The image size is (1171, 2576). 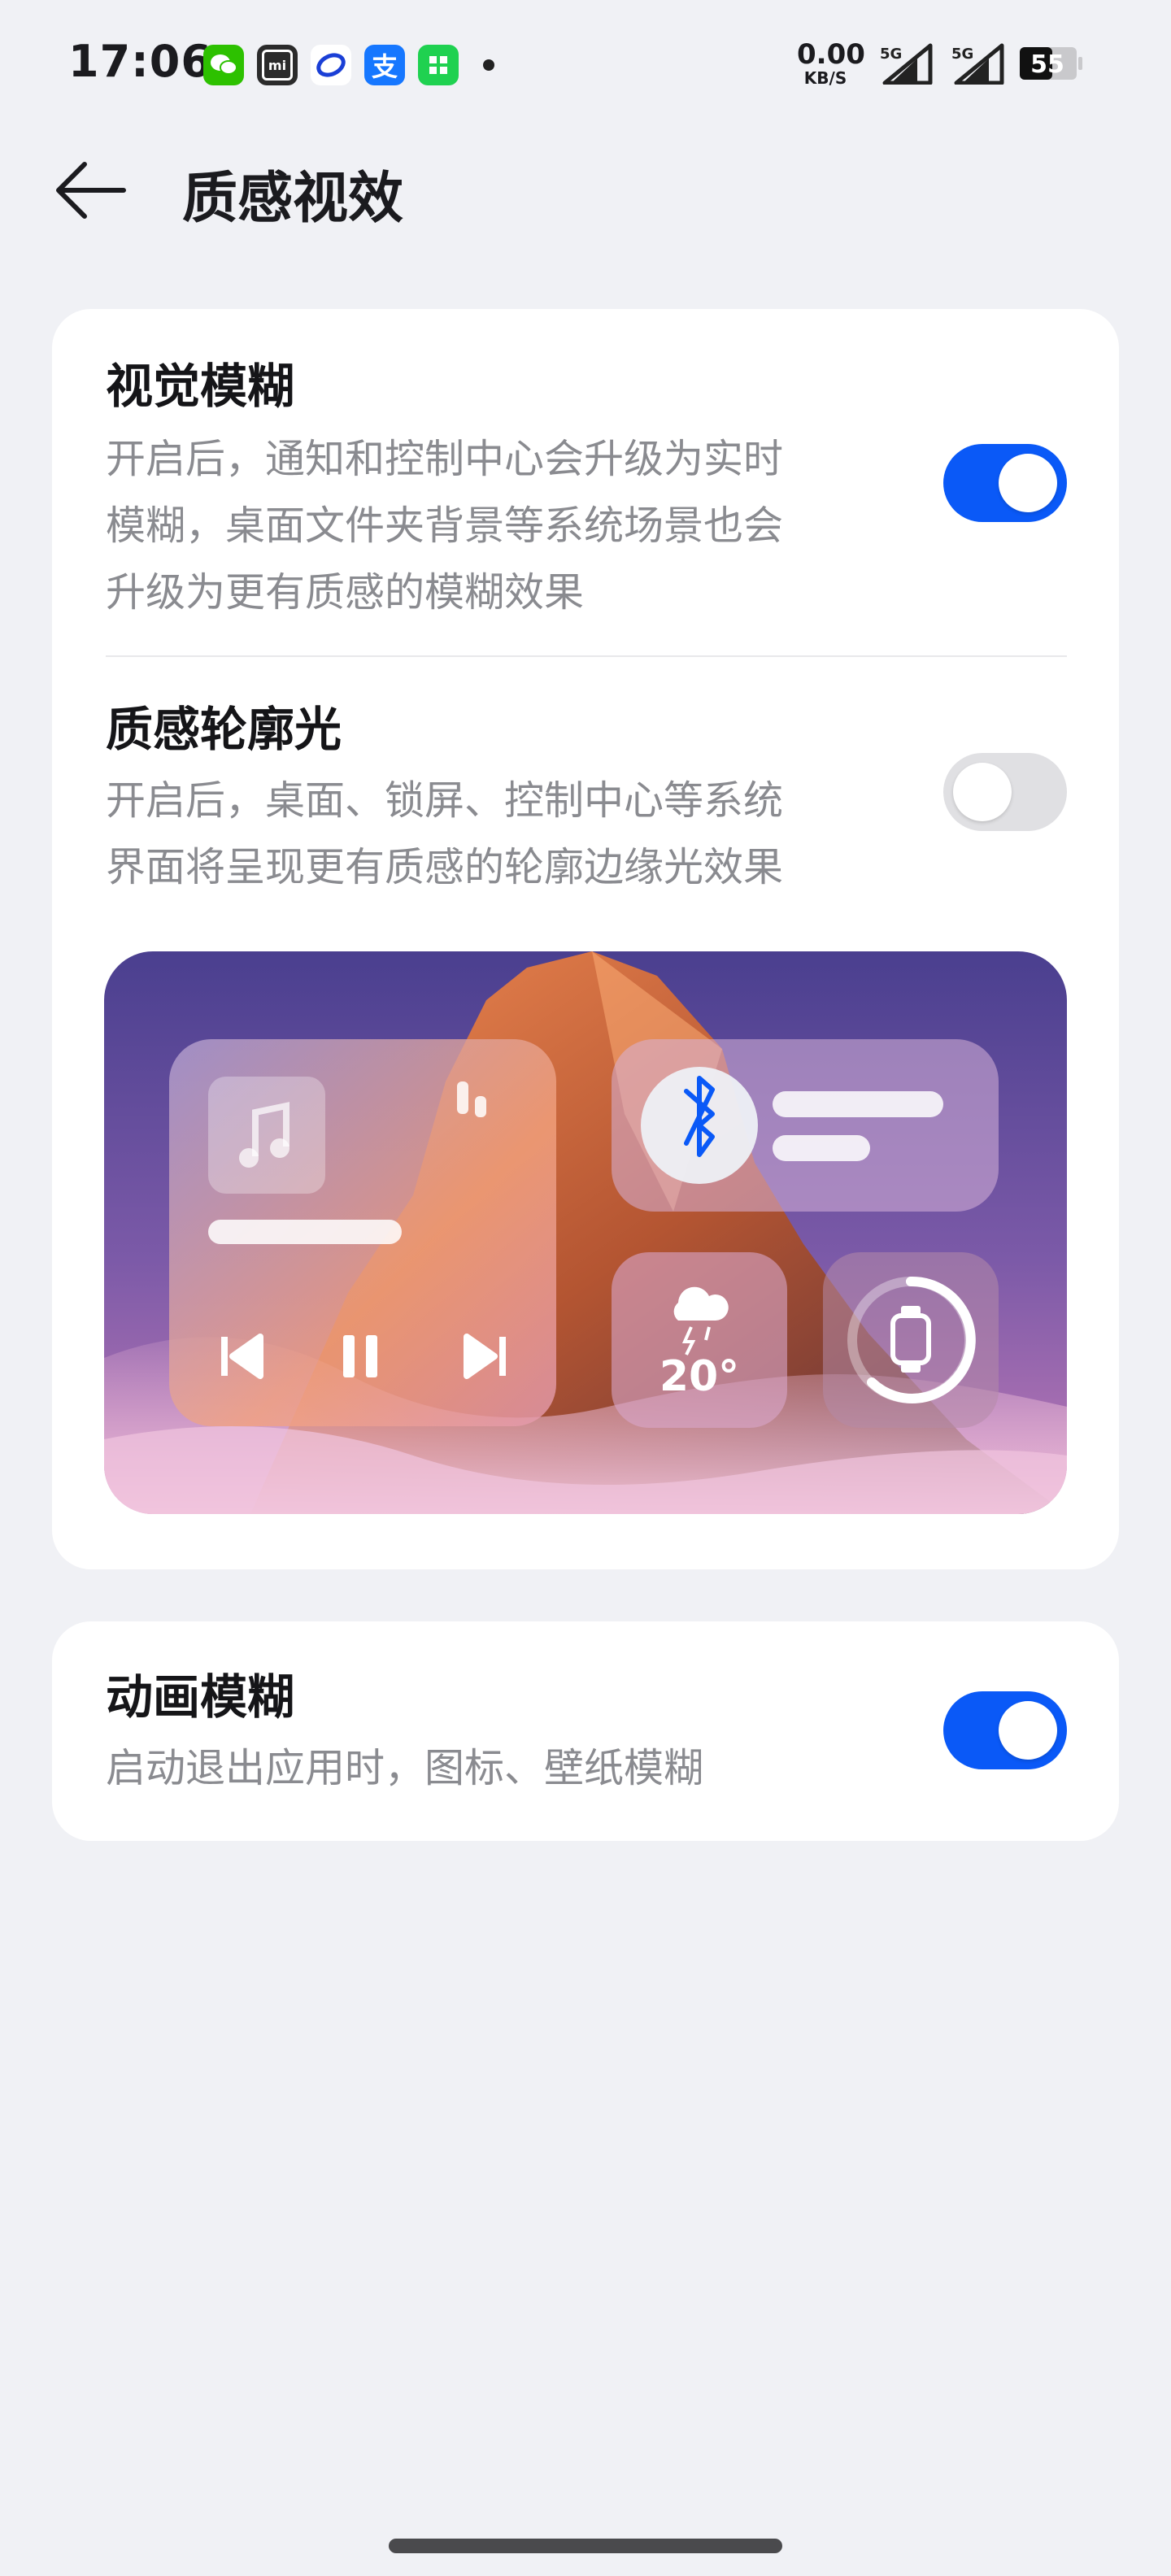 What do you see at coordinates (831, 55) in the screenshot?
I see `network-speed-value: 0.00` at bounding box center [831, 55].